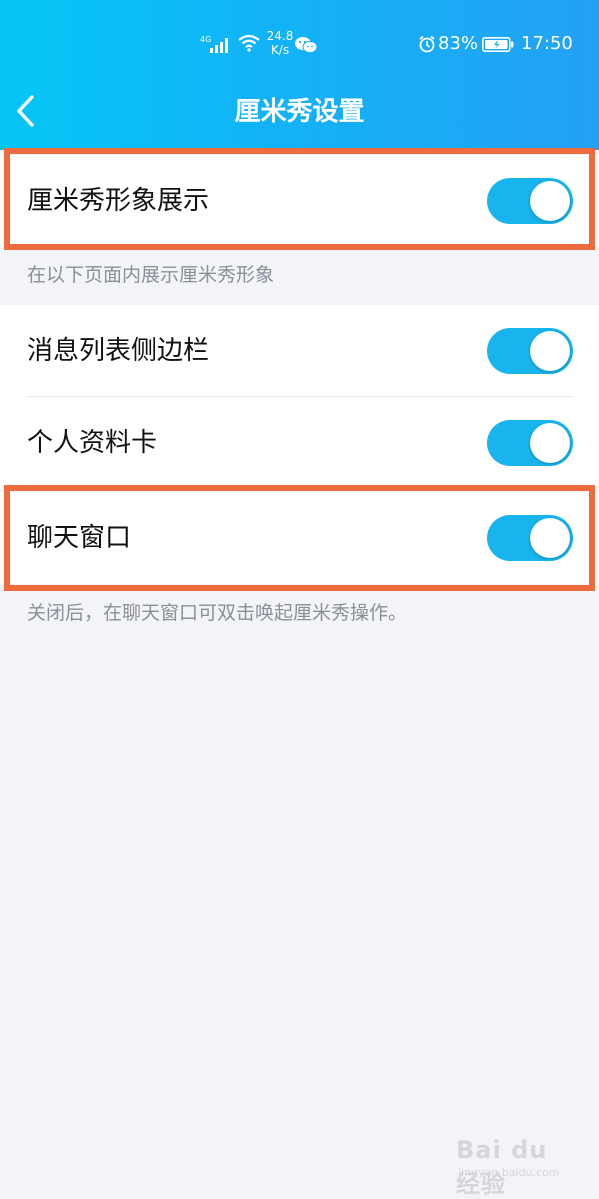 This screenshot has height=1199, width=599. Describe the element at coordinates (299, 488) in the screenshot. I see `row-divider` at that location.